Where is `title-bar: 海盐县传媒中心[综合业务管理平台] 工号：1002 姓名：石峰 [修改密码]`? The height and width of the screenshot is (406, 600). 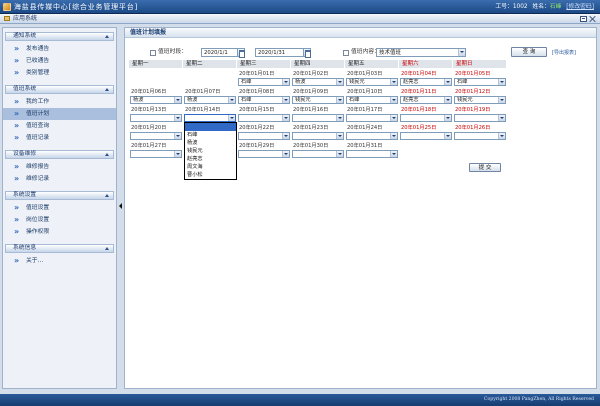 title-bar: 海盐县传媒中心[综合业务管理平台] 工号：1002 姓名：石峰 [修改密码] is located at coordinates (300, 7).